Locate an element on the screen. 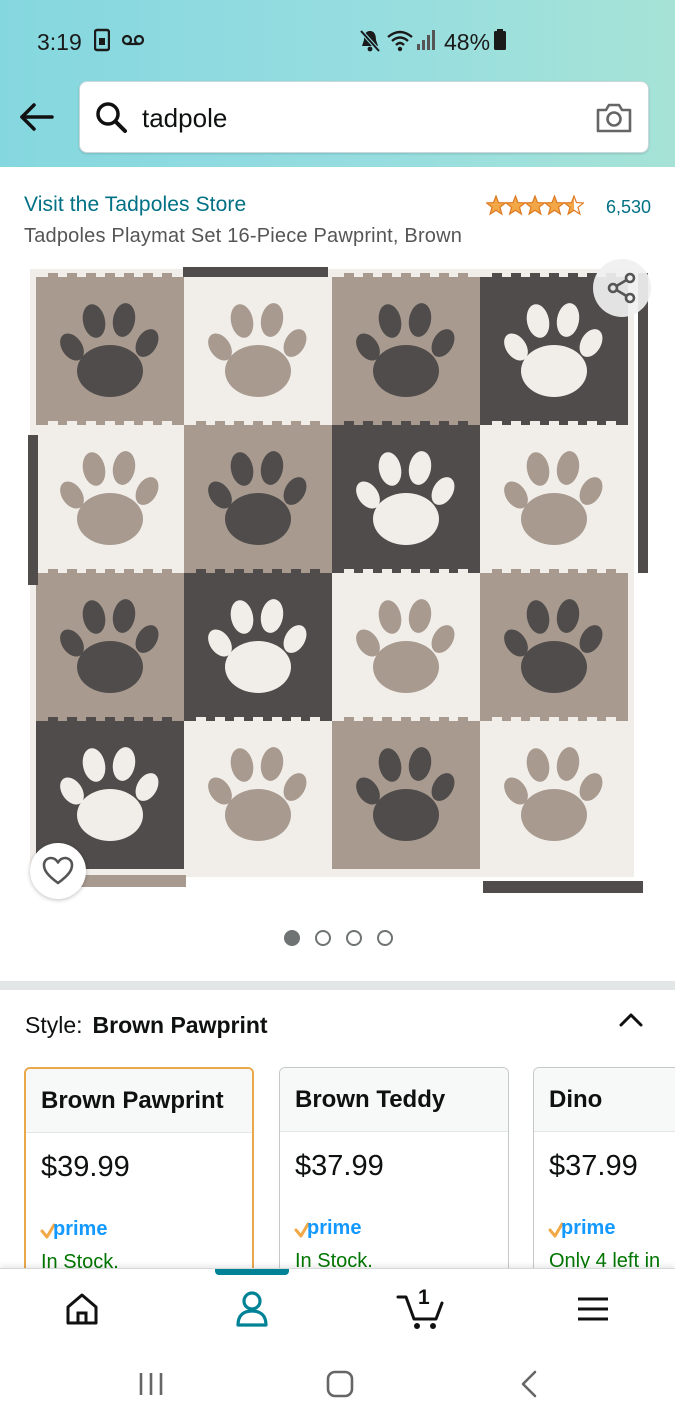  account-icon is located at coordinates (252, 1309).